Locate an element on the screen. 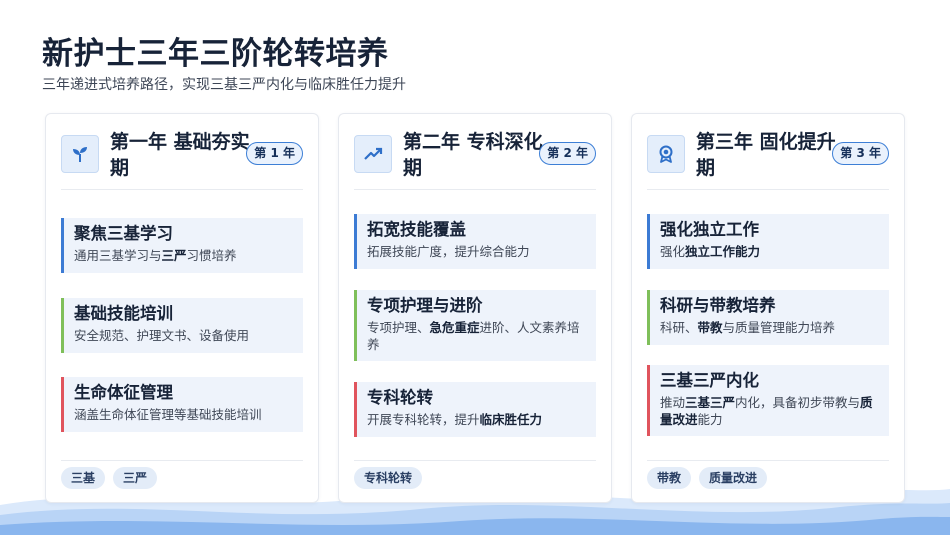  card-title: 第二年 专科深化期 is located at coordinates (473, 155).